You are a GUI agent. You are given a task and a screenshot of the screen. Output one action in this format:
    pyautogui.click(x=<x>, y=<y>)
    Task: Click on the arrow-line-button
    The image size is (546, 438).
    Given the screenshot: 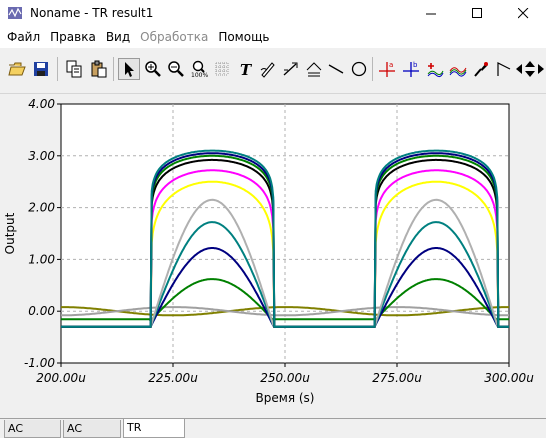 What is the action you would take?
    pyautogui.click(x=291, y=69)
    